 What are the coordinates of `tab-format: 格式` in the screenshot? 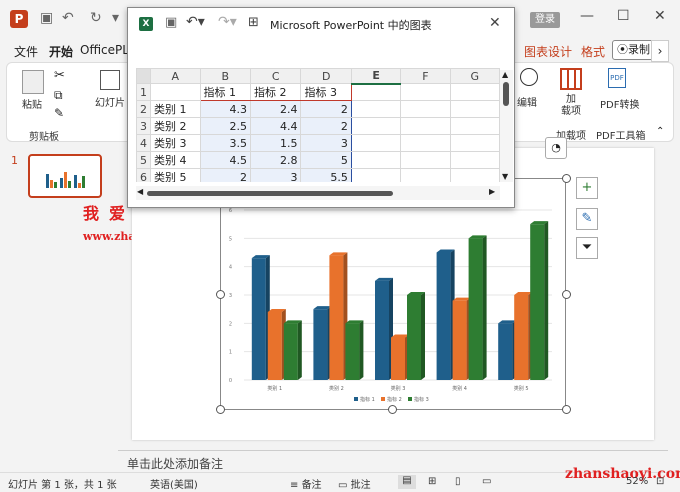 It's located at (593, 51).